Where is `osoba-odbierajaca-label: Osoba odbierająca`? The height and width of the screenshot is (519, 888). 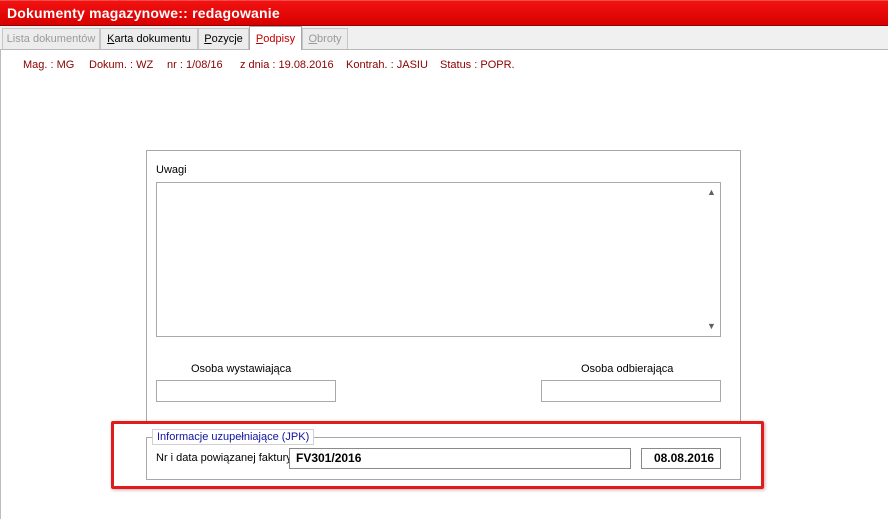
osoba-odbierajaca-label: Osoba odbierająca is located at coordinates (627, 369).